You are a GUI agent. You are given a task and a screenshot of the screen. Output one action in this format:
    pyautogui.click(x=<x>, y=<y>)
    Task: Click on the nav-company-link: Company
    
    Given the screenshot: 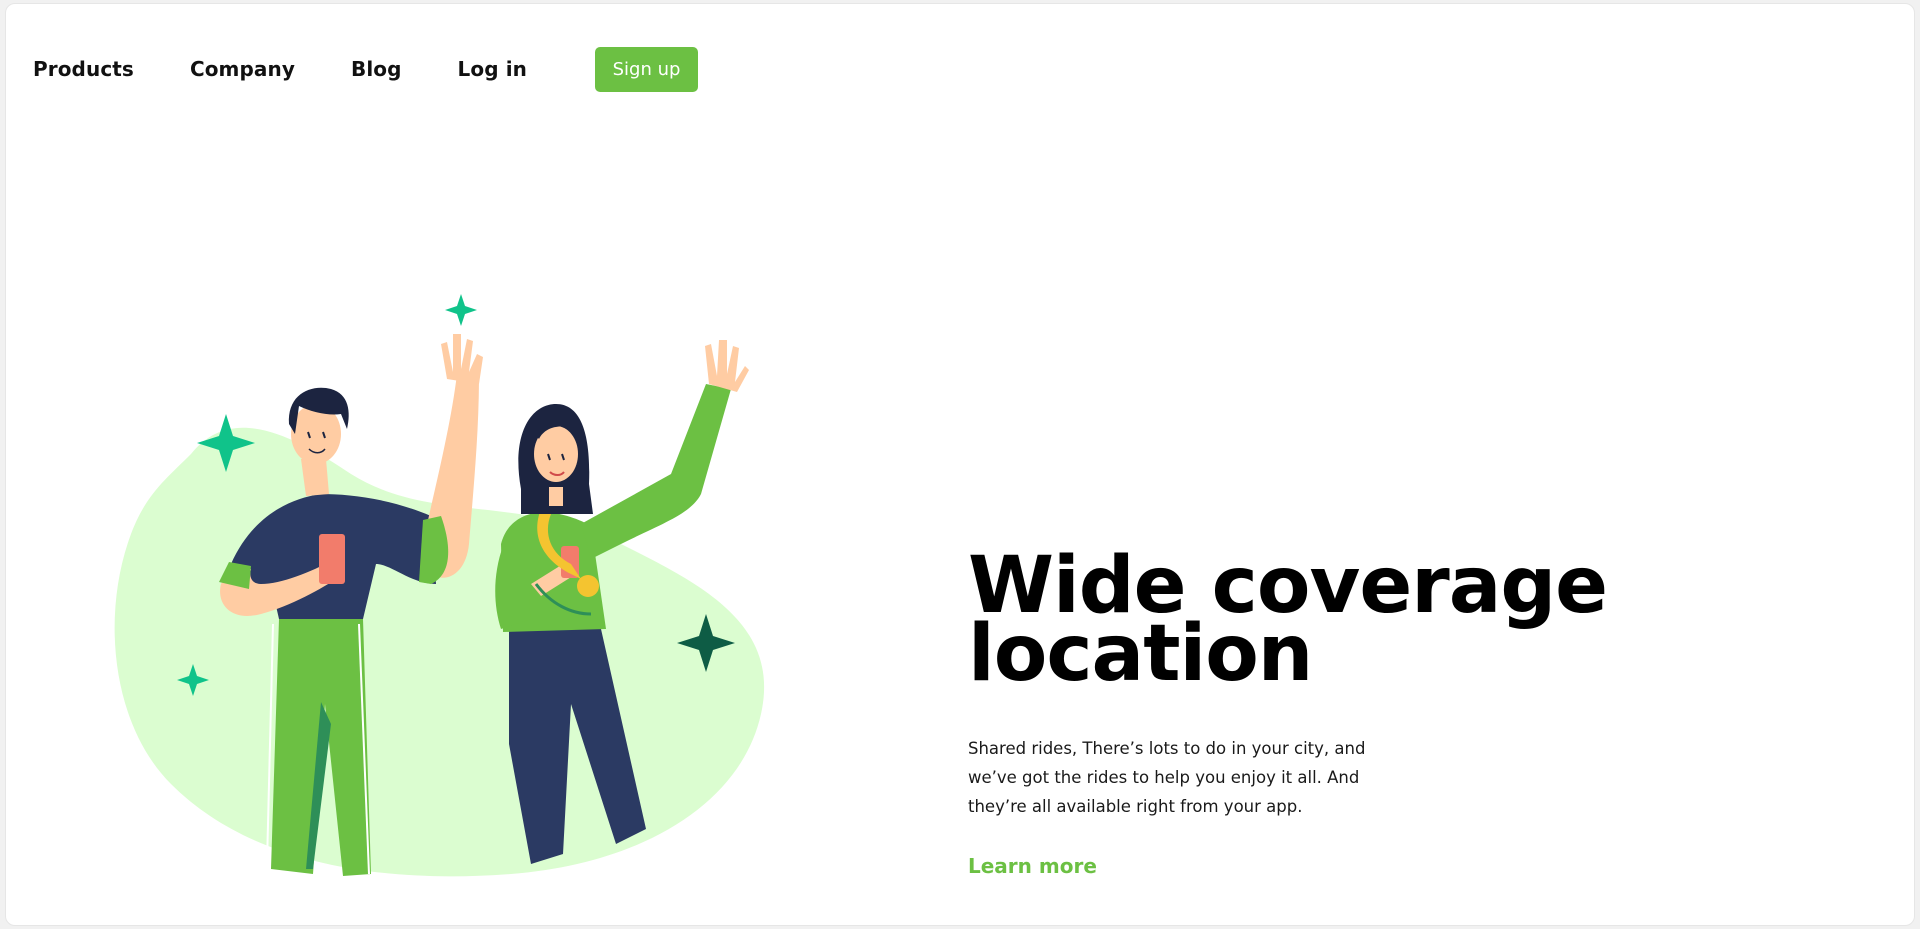 What is the action you would take?
    pyautogui.click(x=242, y=69)
    